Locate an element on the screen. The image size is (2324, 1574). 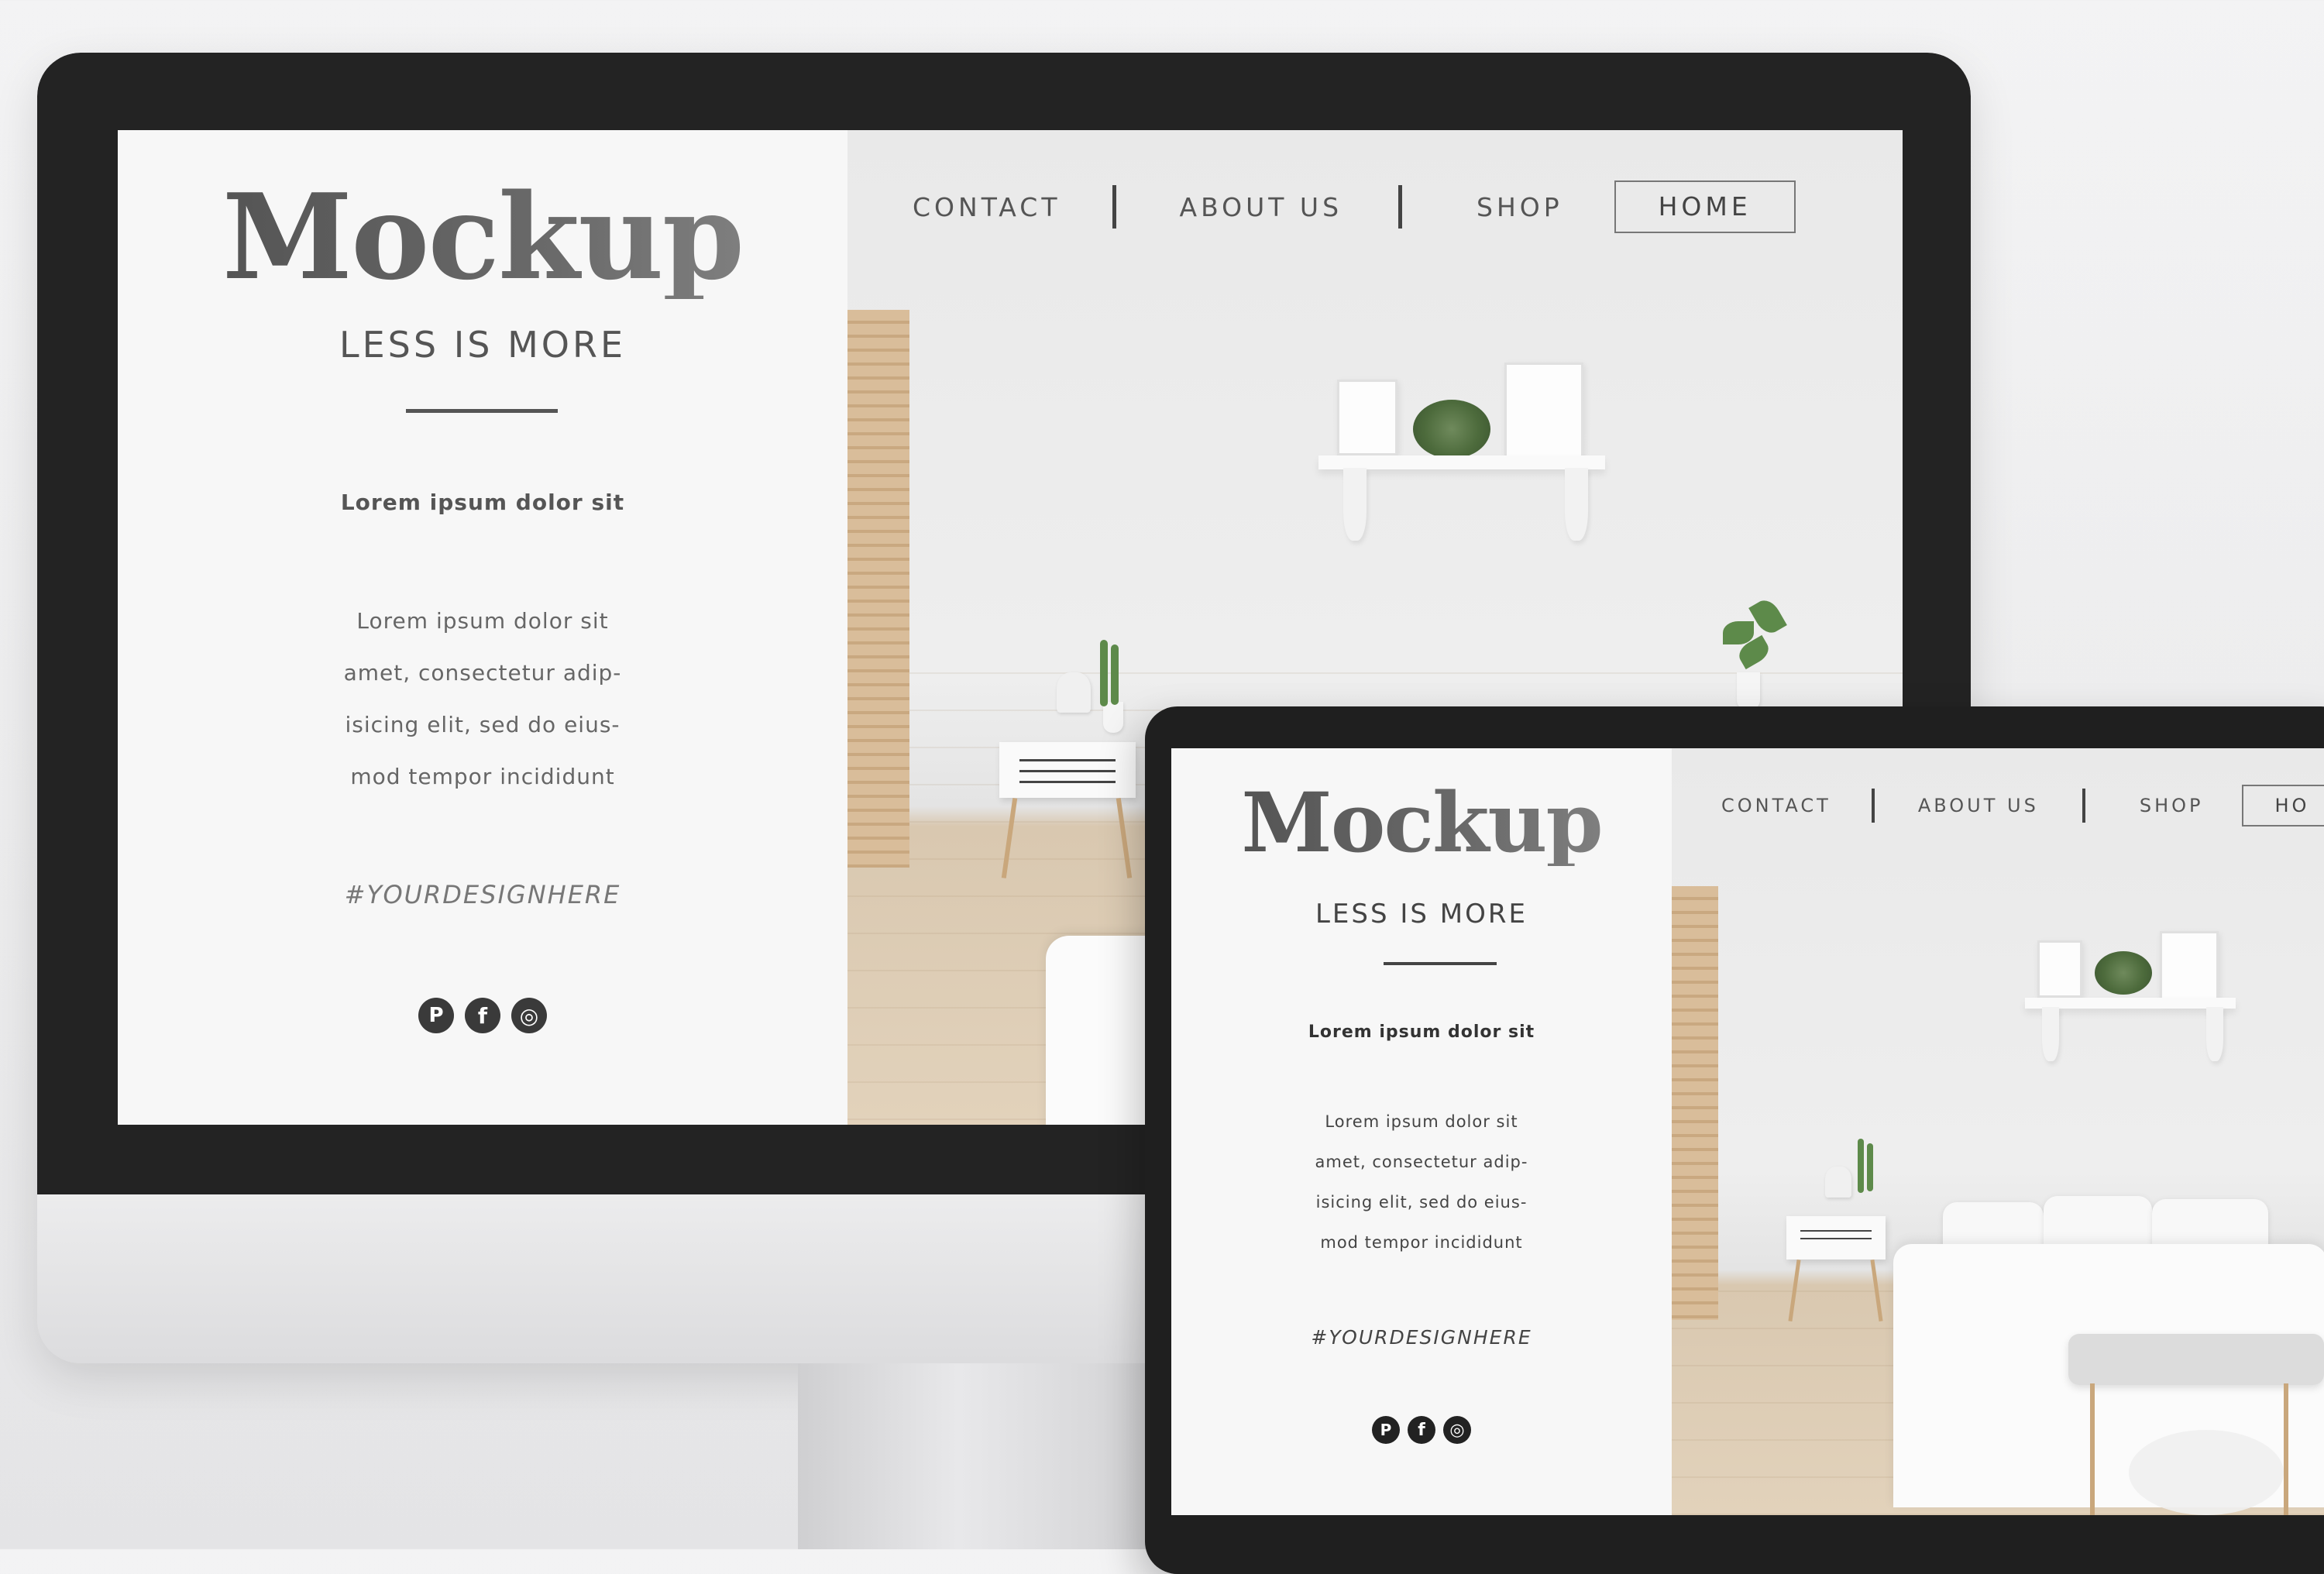
nav-home-button: HOME is located at coordinates (1705, 206).